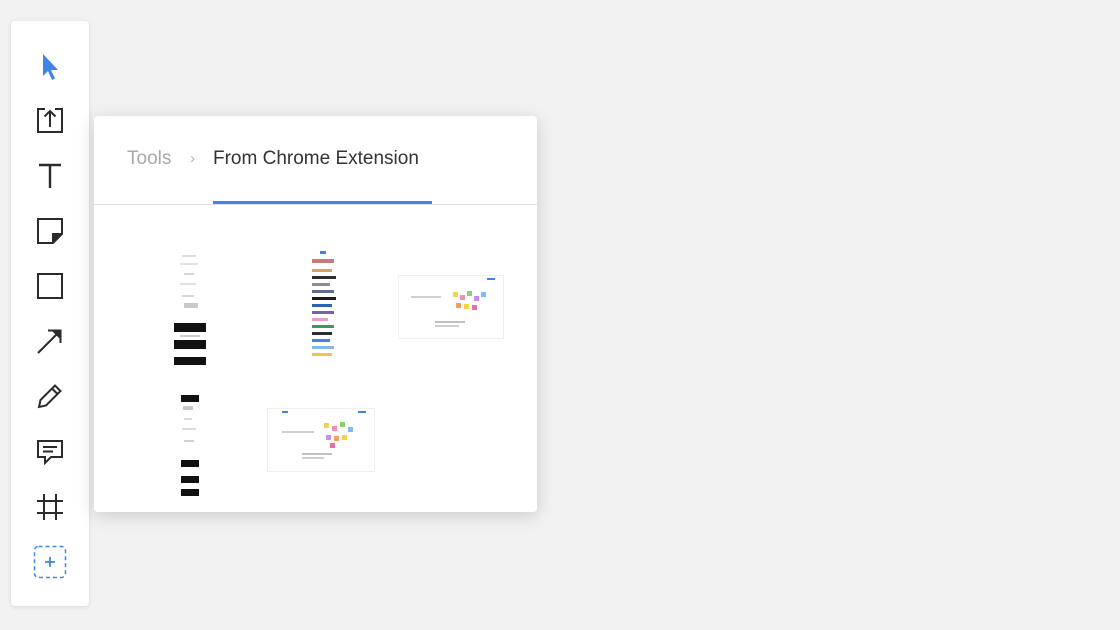 The height and width of the screenshot is (630, 1120). I want to click on breadcrumb-root-tools: Tools, so click(149, 159).